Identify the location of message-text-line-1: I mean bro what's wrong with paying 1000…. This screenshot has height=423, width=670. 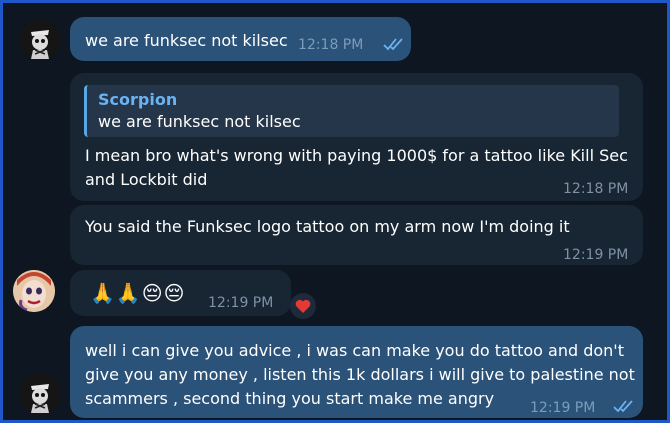
(356, 155).